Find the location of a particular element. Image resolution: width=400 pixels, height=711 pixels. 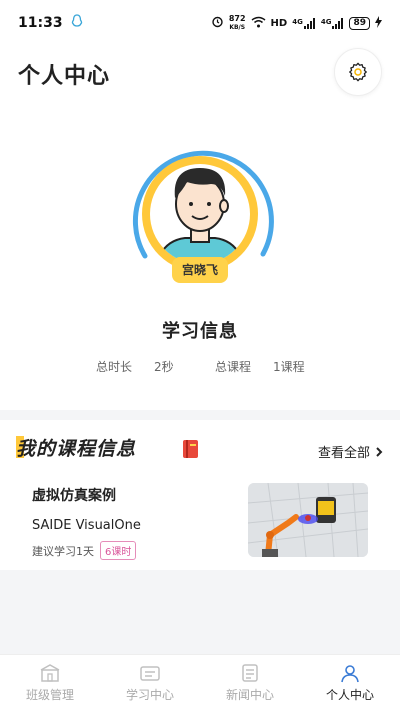

lesson-count-badge: 6课时 is located at coordinates (118, 550).